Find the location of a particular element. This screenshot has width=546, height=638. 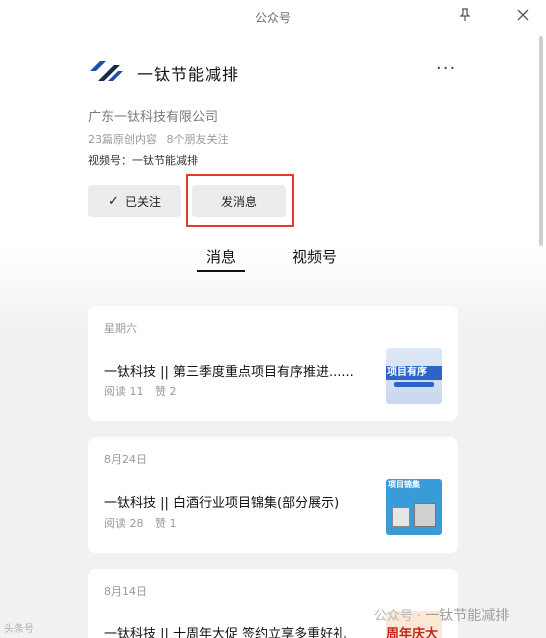

active-tab-indicator is located at coordinates (221, 271).